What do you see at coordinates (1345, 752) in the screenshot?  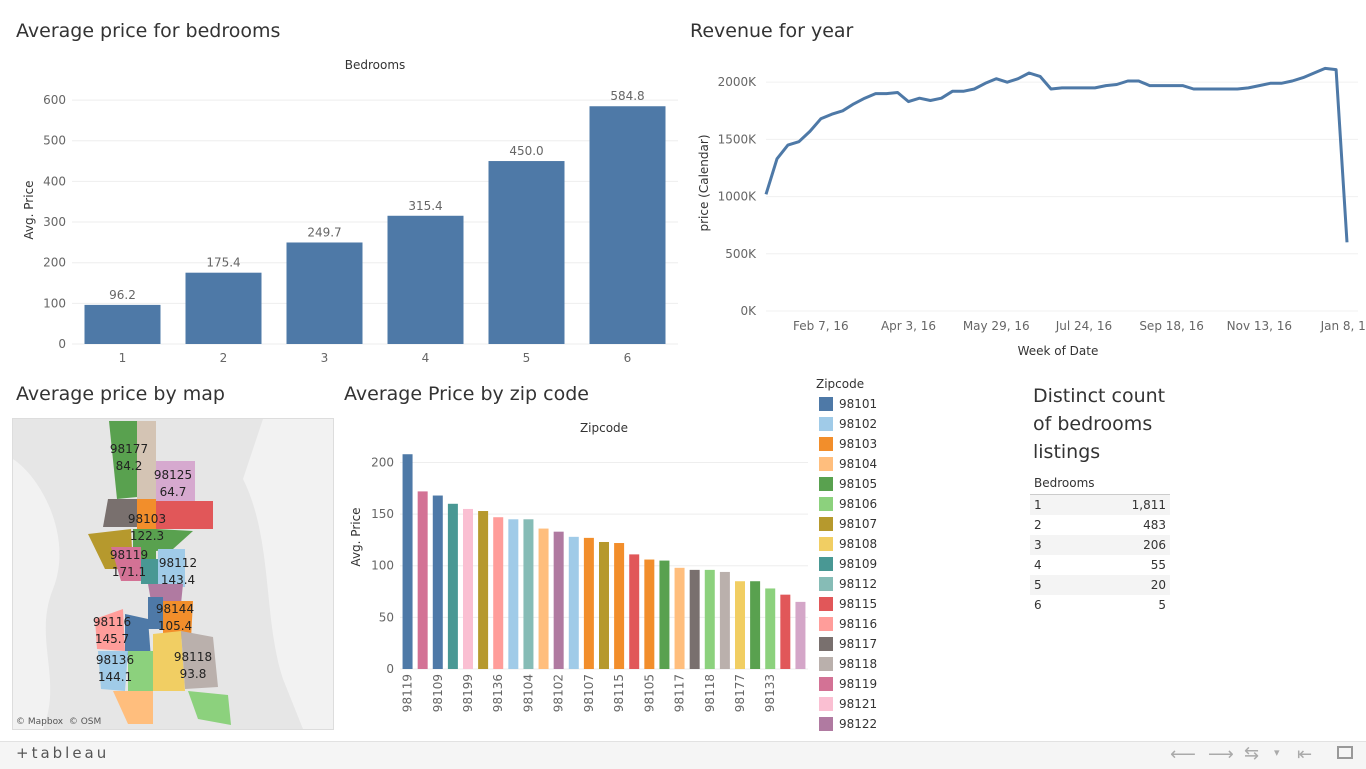 I see `fullscreen-icon` at bounding box center [1345, 752].